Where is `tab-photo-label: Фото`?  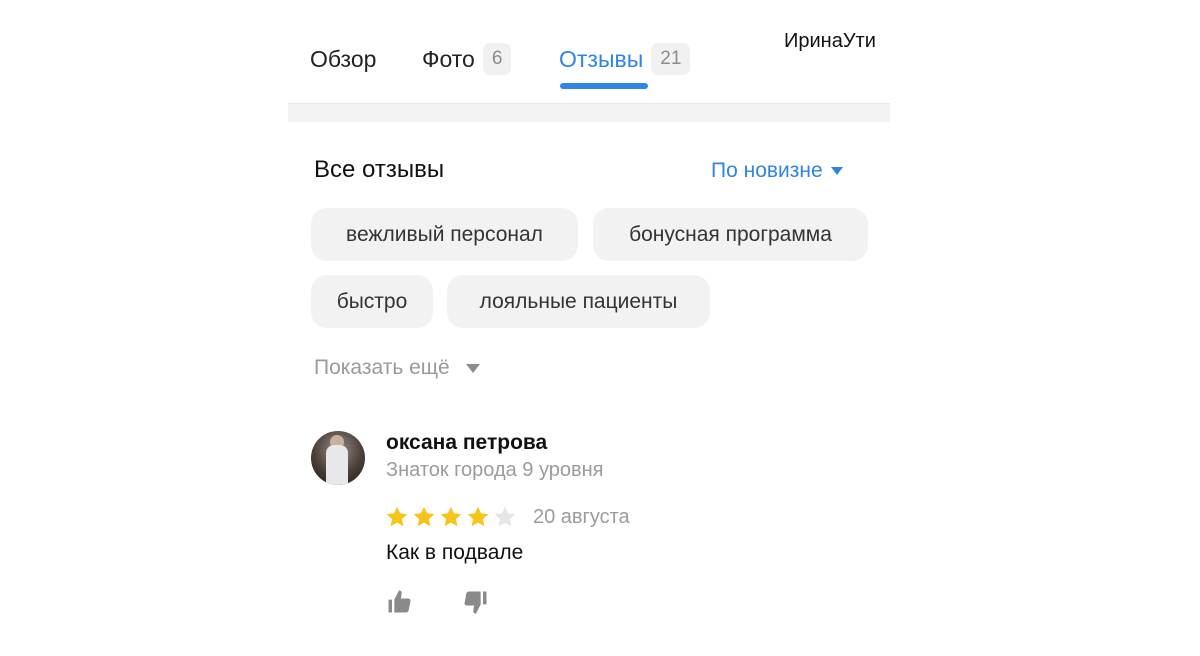
tab-photo-label: Фото is located at coordinates (448, 58).